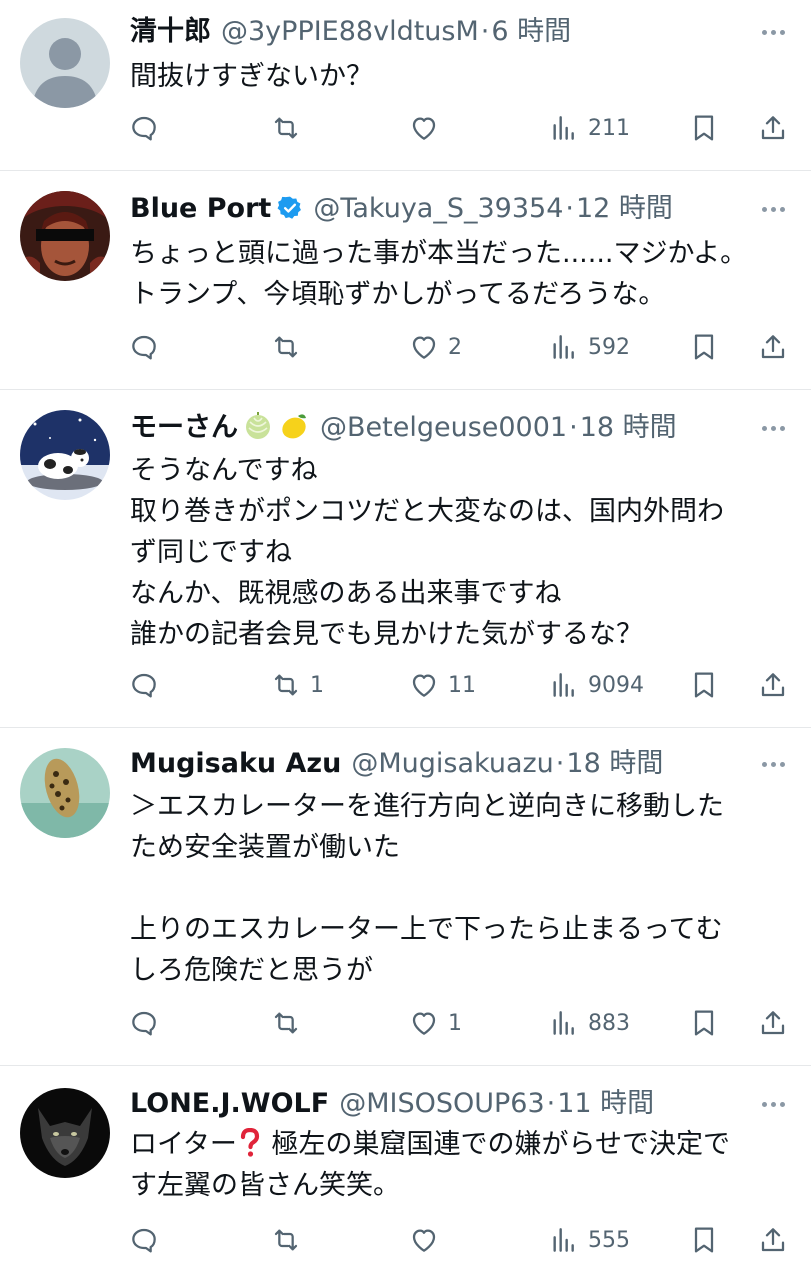  Describe the element at coordinates (609, 347) in the screenshot. I see `view-count: 592` at that location.